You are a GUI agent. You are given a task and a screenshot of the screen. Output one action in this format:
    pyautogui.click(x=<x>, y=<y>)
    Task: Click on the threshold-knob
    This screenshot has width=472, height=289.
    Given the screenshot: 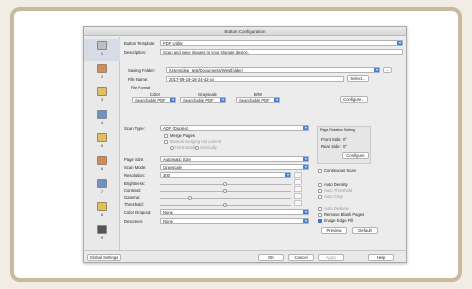 What is the action you would take?
    pyautogui.click(x=225, y=205)
    